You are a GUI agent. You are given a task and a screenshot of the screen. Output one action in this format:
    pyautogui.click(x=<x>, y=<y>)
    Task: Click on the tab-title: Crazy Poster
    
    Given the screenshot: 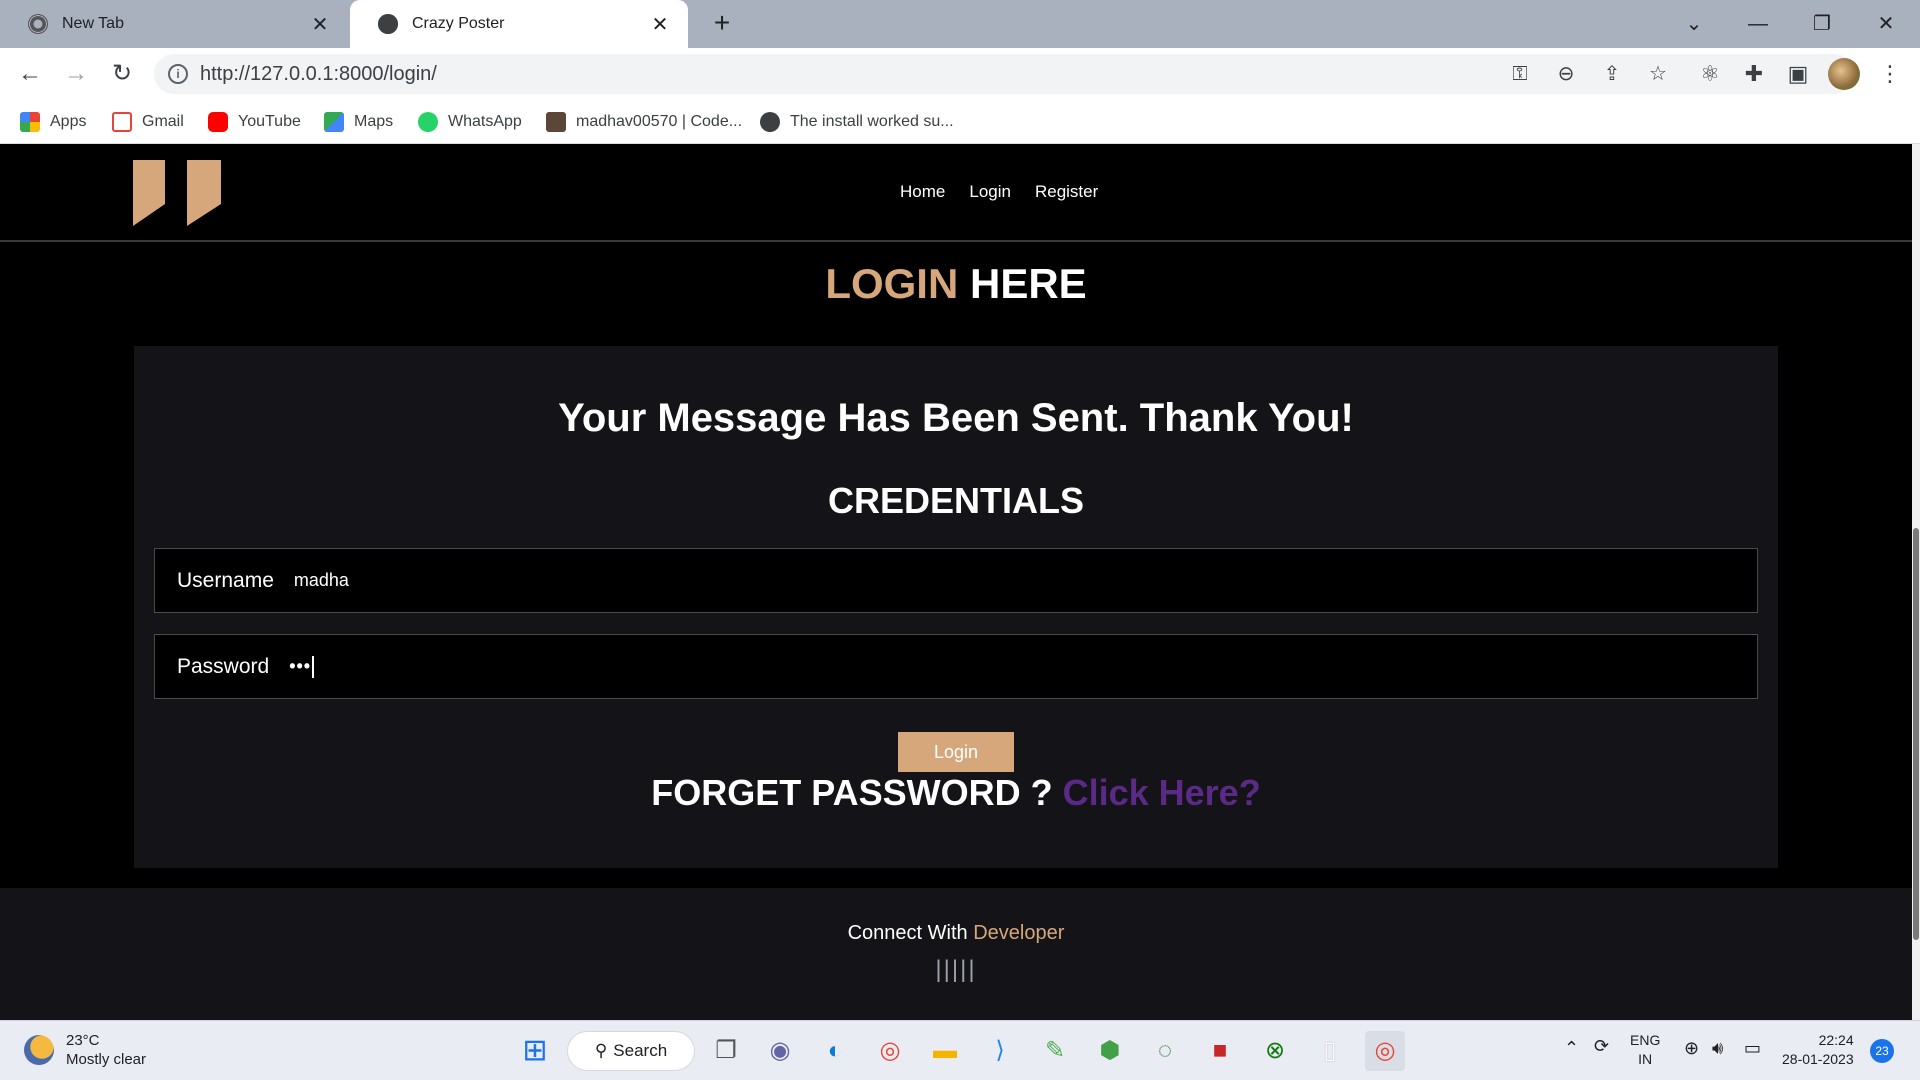 What is the action you would take?
    pyautogui.click(x=458, y=23)
    